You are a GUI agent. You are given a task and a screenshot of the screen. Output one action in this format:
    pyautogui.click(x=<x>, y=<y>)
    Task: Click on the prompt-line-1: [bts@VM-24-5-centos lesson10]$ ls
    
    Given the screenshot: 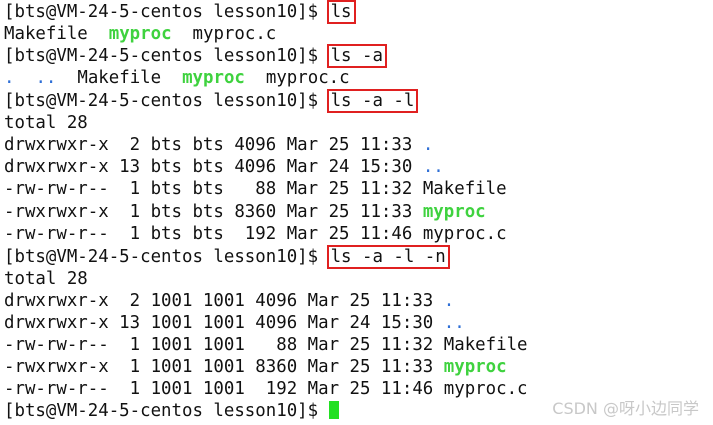 What is the action you would take?
    pyautogui.click(x=180, y=12)
    